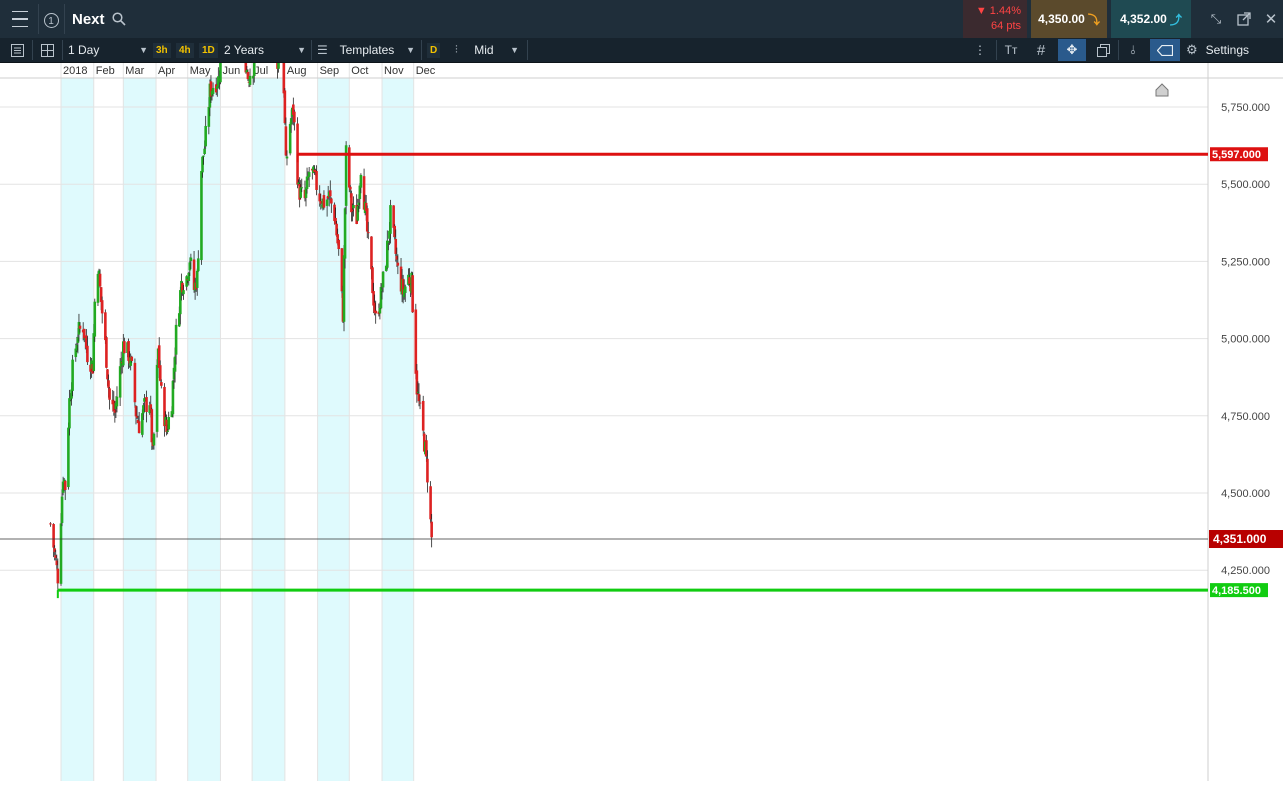  Describe the element at coordinates (185, 50) in the screenshot. I see `quick-interval-4h: 4h` at that location.